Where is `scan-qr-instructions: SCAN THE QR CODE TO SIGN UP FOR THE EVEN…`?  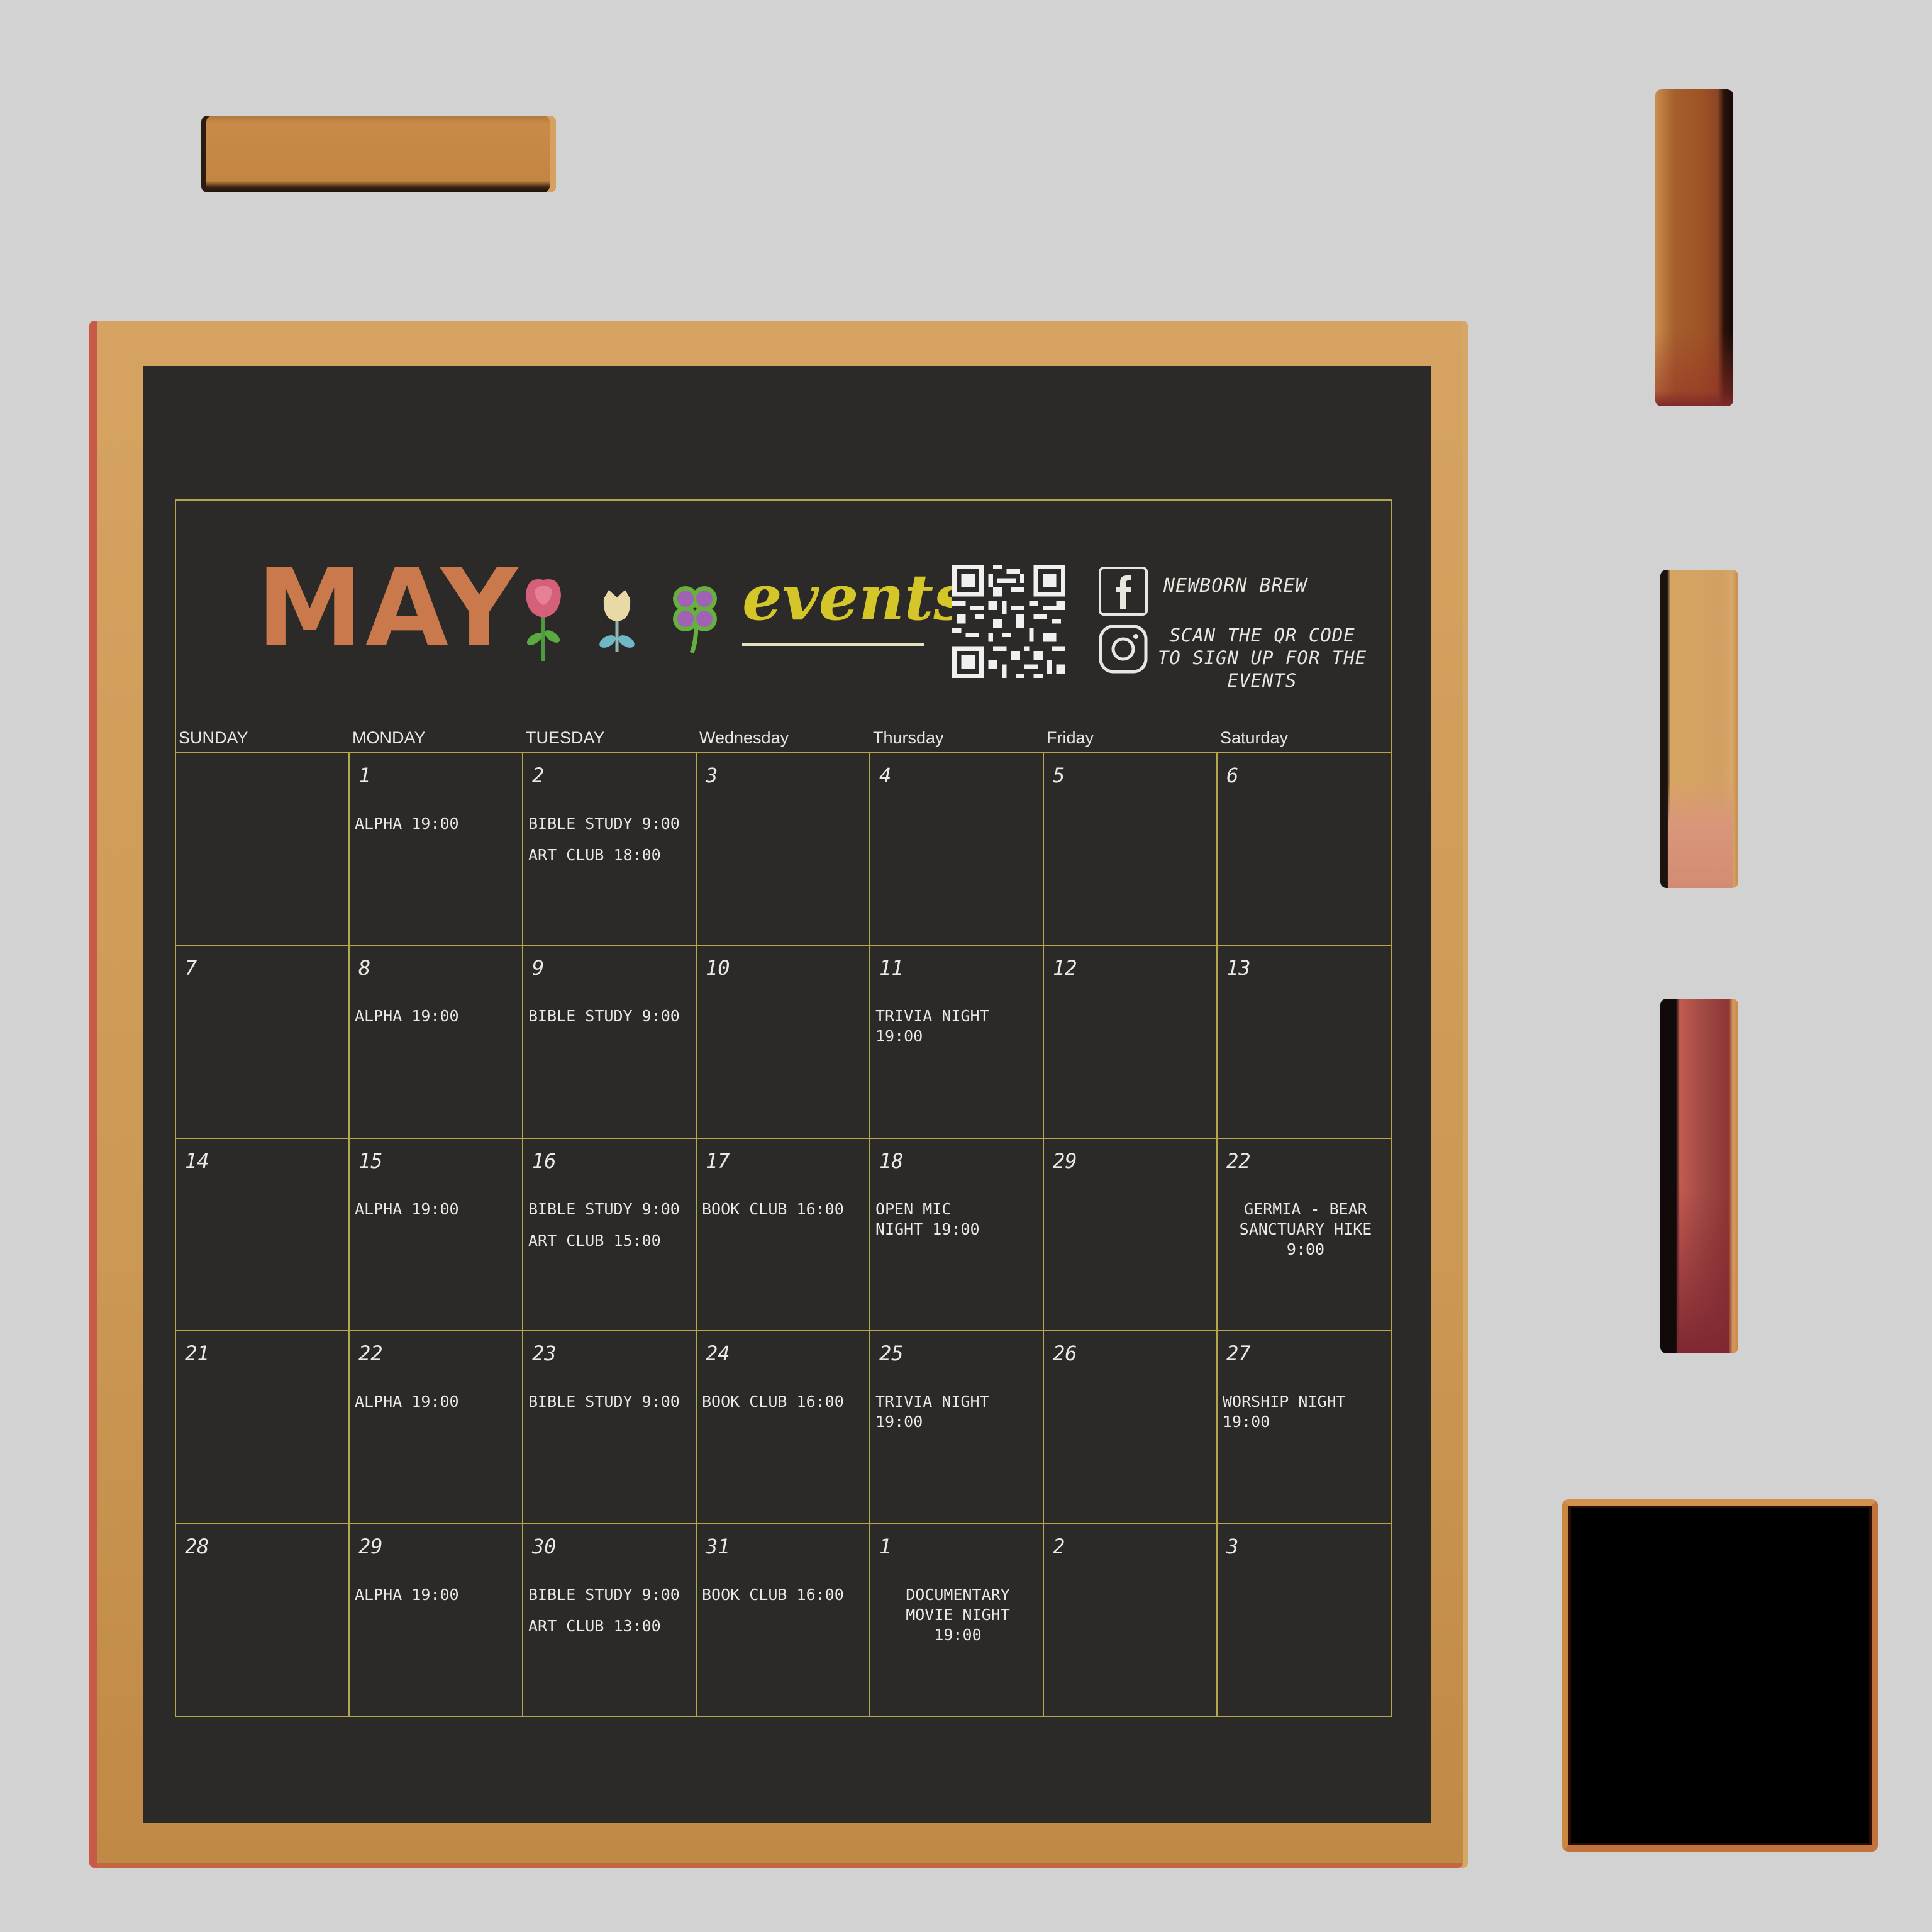
scan-qr-instructions: SCAN THE QR CODE TO SIGN UP FOR THE EVEN… is located at coordinates (1262, 658).